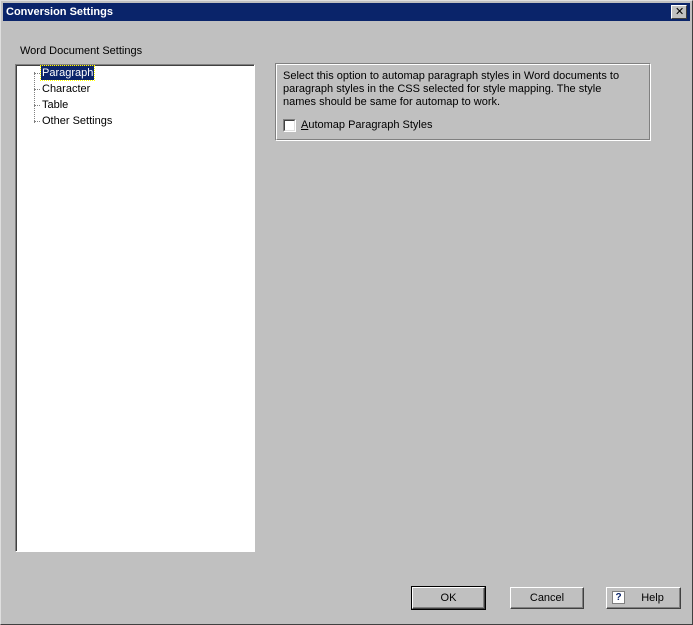  I want to click on help-button: ? Help, so click(643, 598).